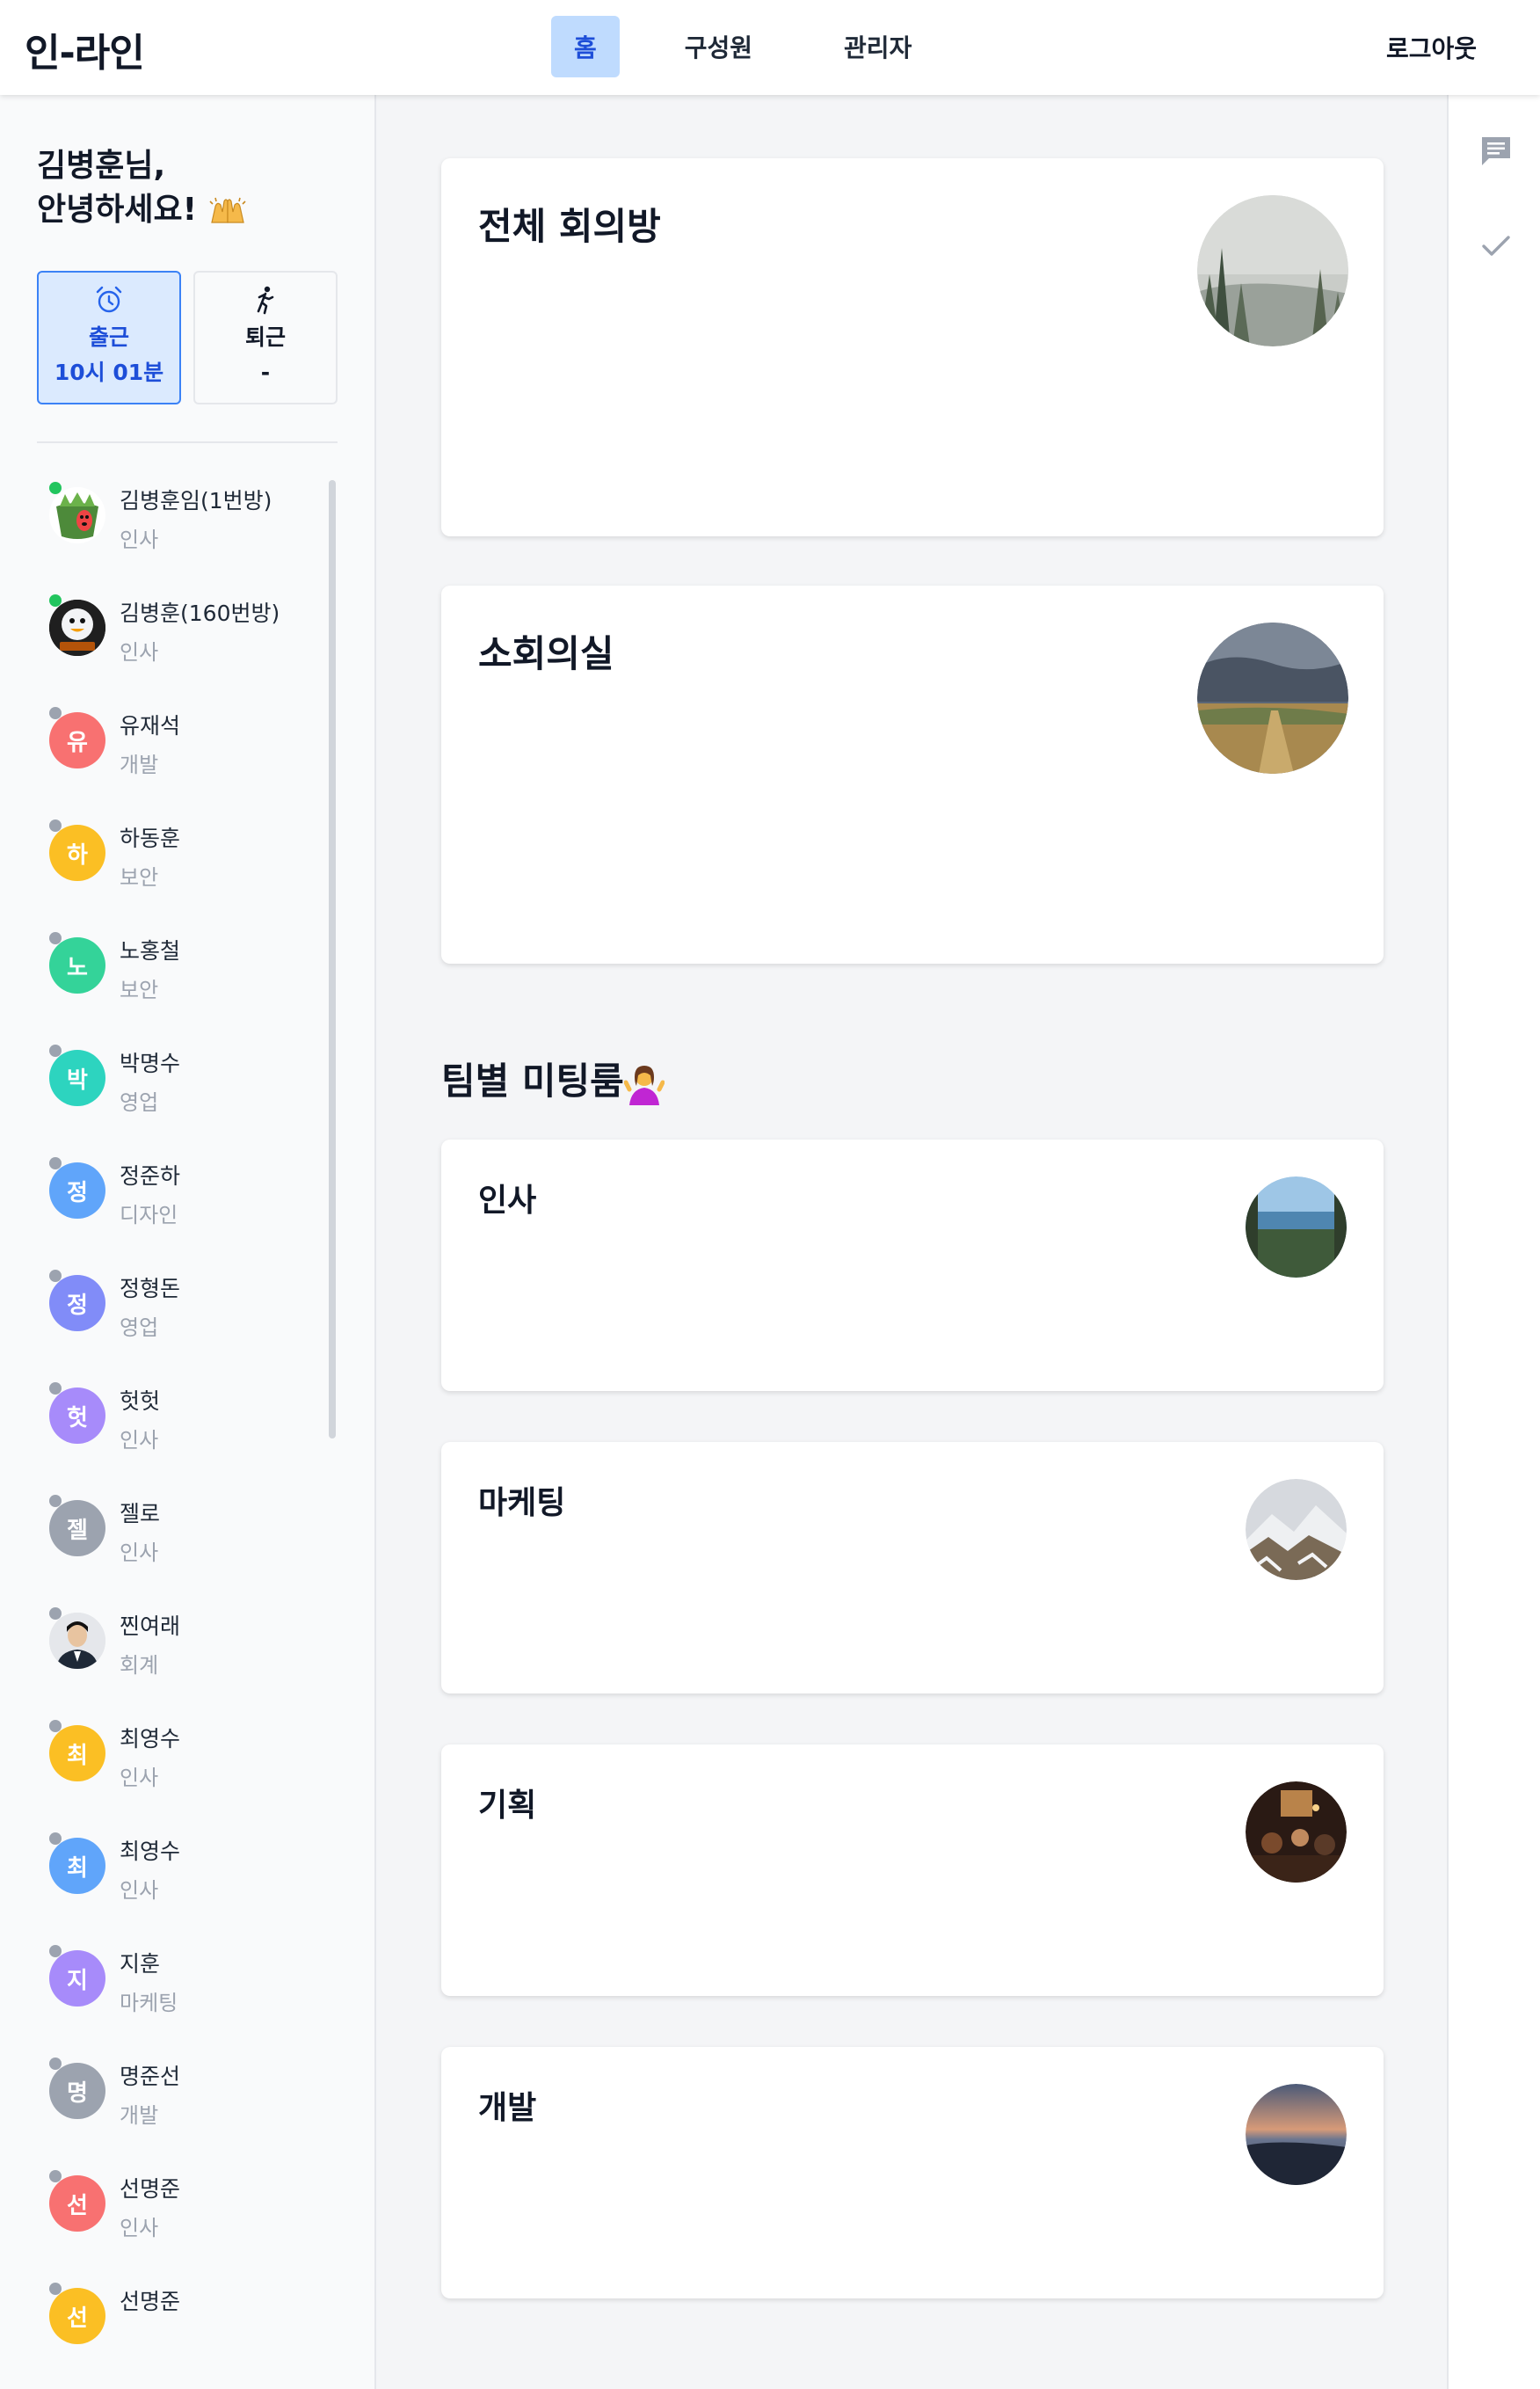 The height and width of the screenshot is (2389, 1540). What do you see at coordinates (140, 1401) in the screenshot?
I see `member-name: 헛헛` at bounding box center [140, 1401].